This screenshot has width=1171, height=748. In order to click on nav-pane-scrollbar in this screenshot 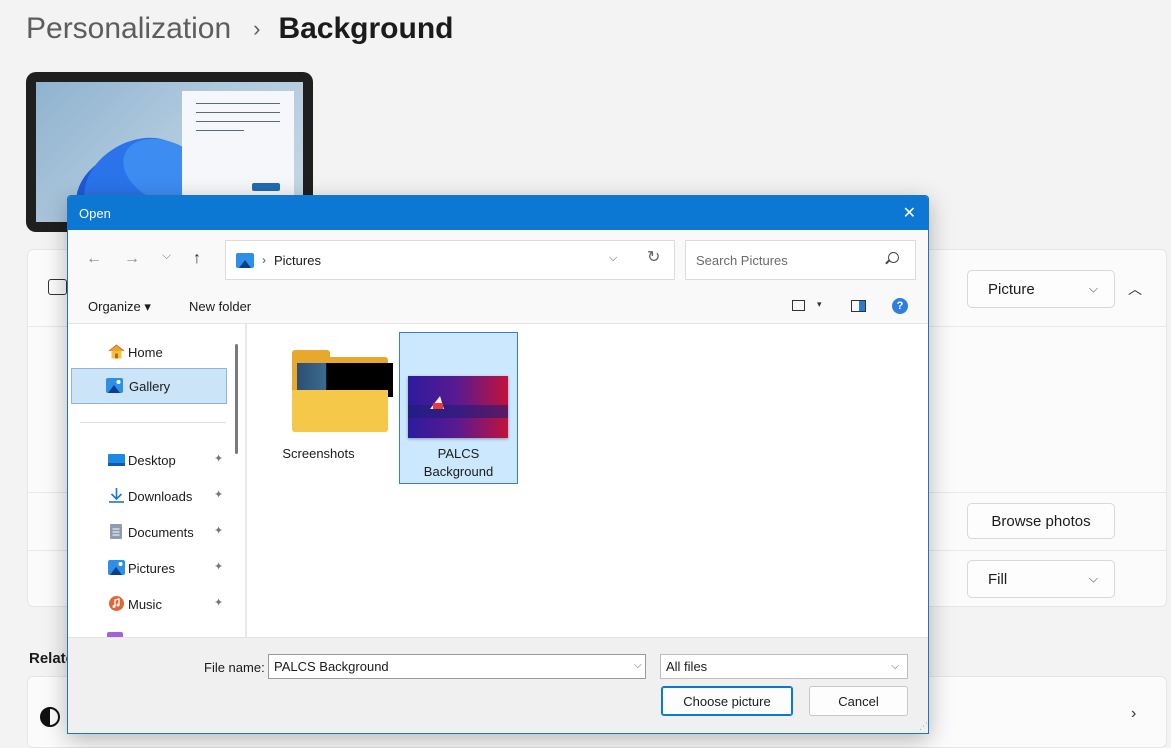, I will do `click(236, 399)`.